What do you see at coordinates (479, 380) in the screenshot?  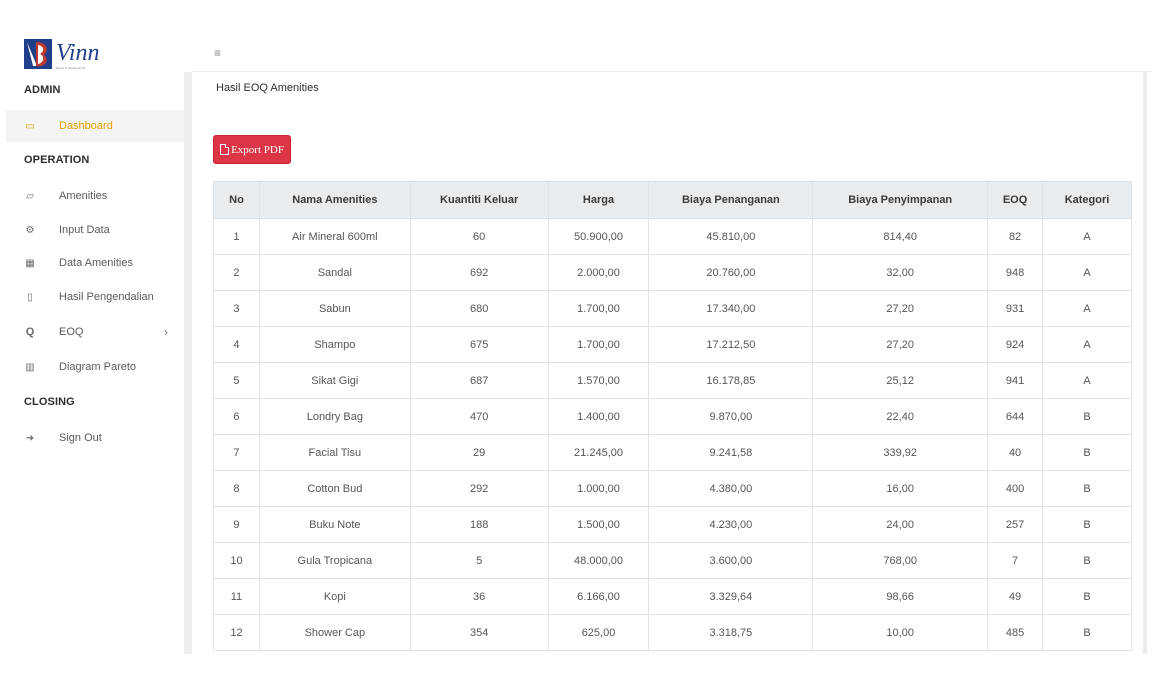 I see `cell-kuantiti: 687` at bounding box center [479, 380].